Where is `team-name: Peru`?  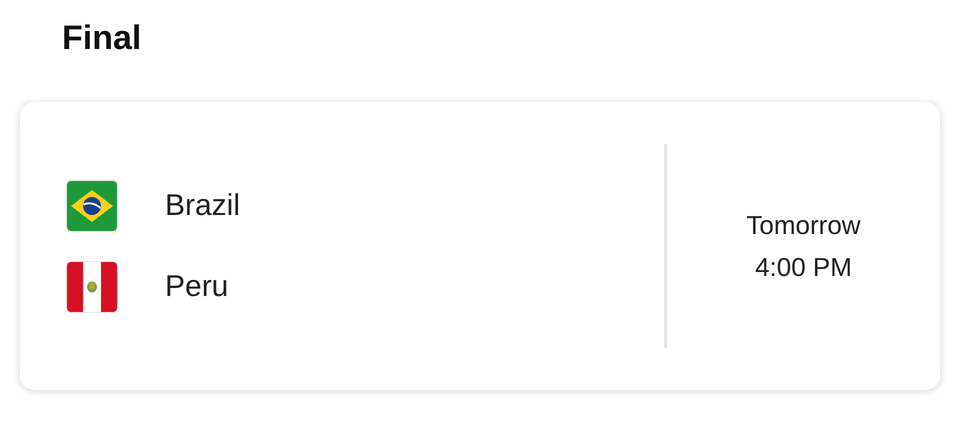
team-name: Peru is located at coordinates (196, 287).